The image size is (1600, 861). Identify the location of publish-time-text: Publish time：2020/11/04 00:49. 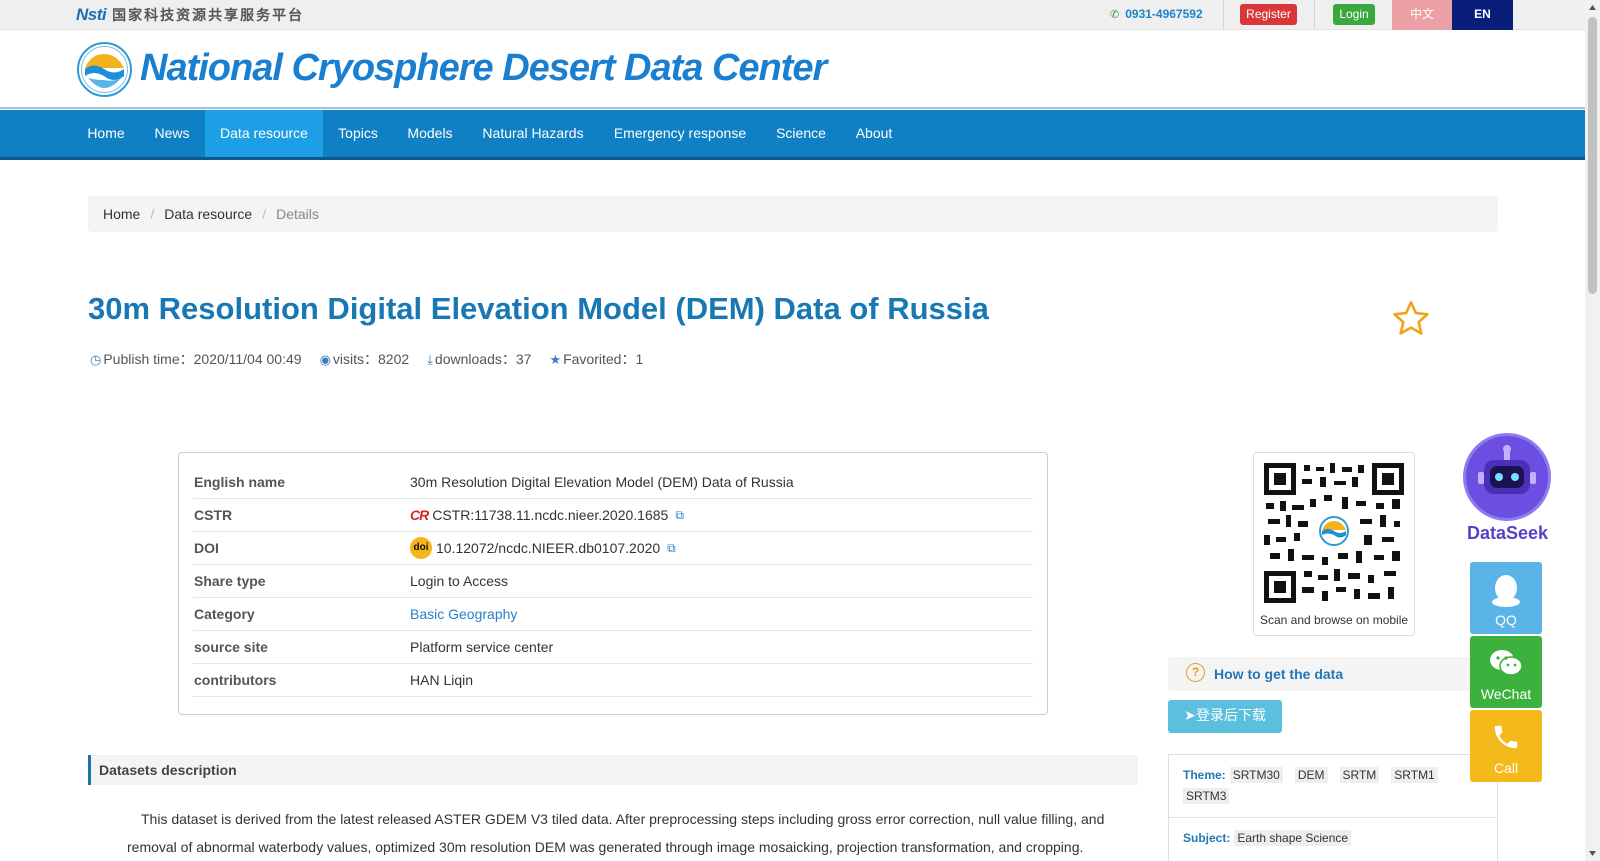
(202, 359).